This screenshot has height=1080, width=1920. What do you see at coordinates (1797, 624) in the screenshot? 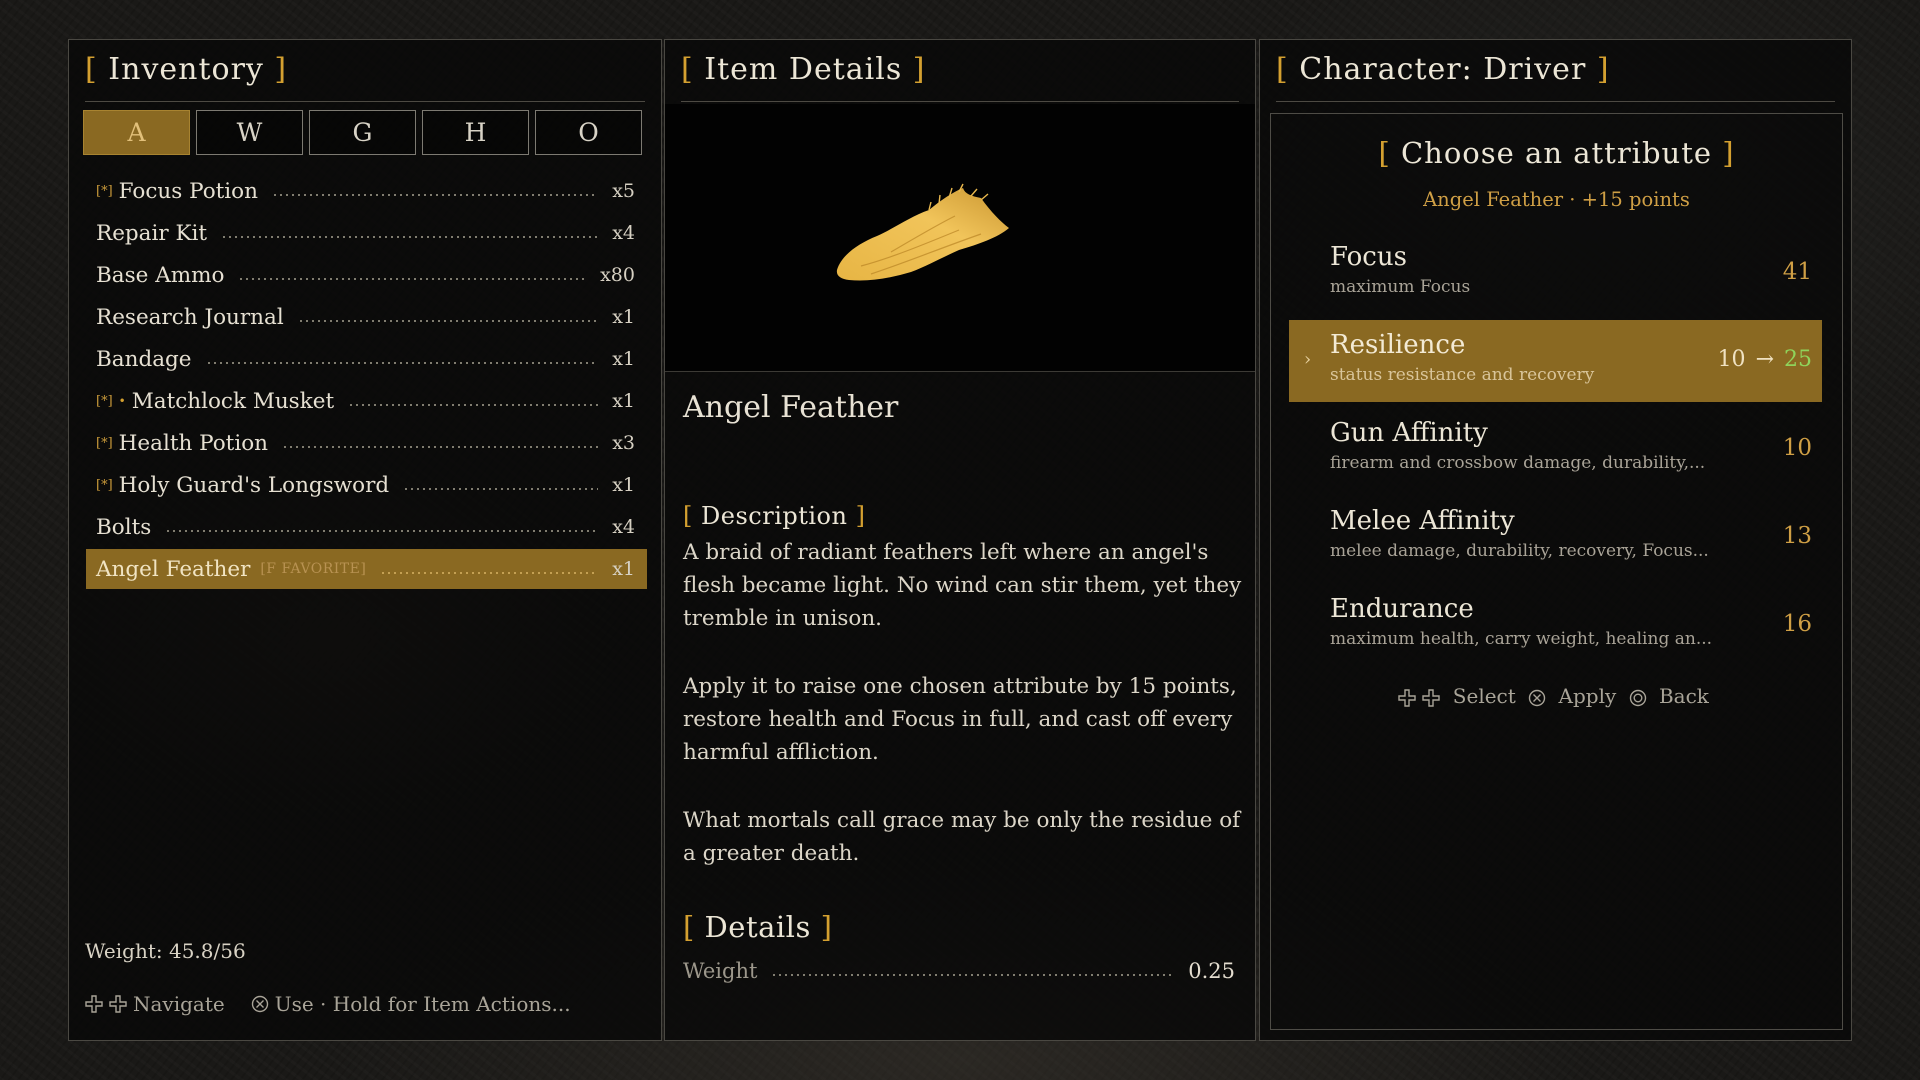
I see `attribute-value: 16` at bounding box center [1797, 624].